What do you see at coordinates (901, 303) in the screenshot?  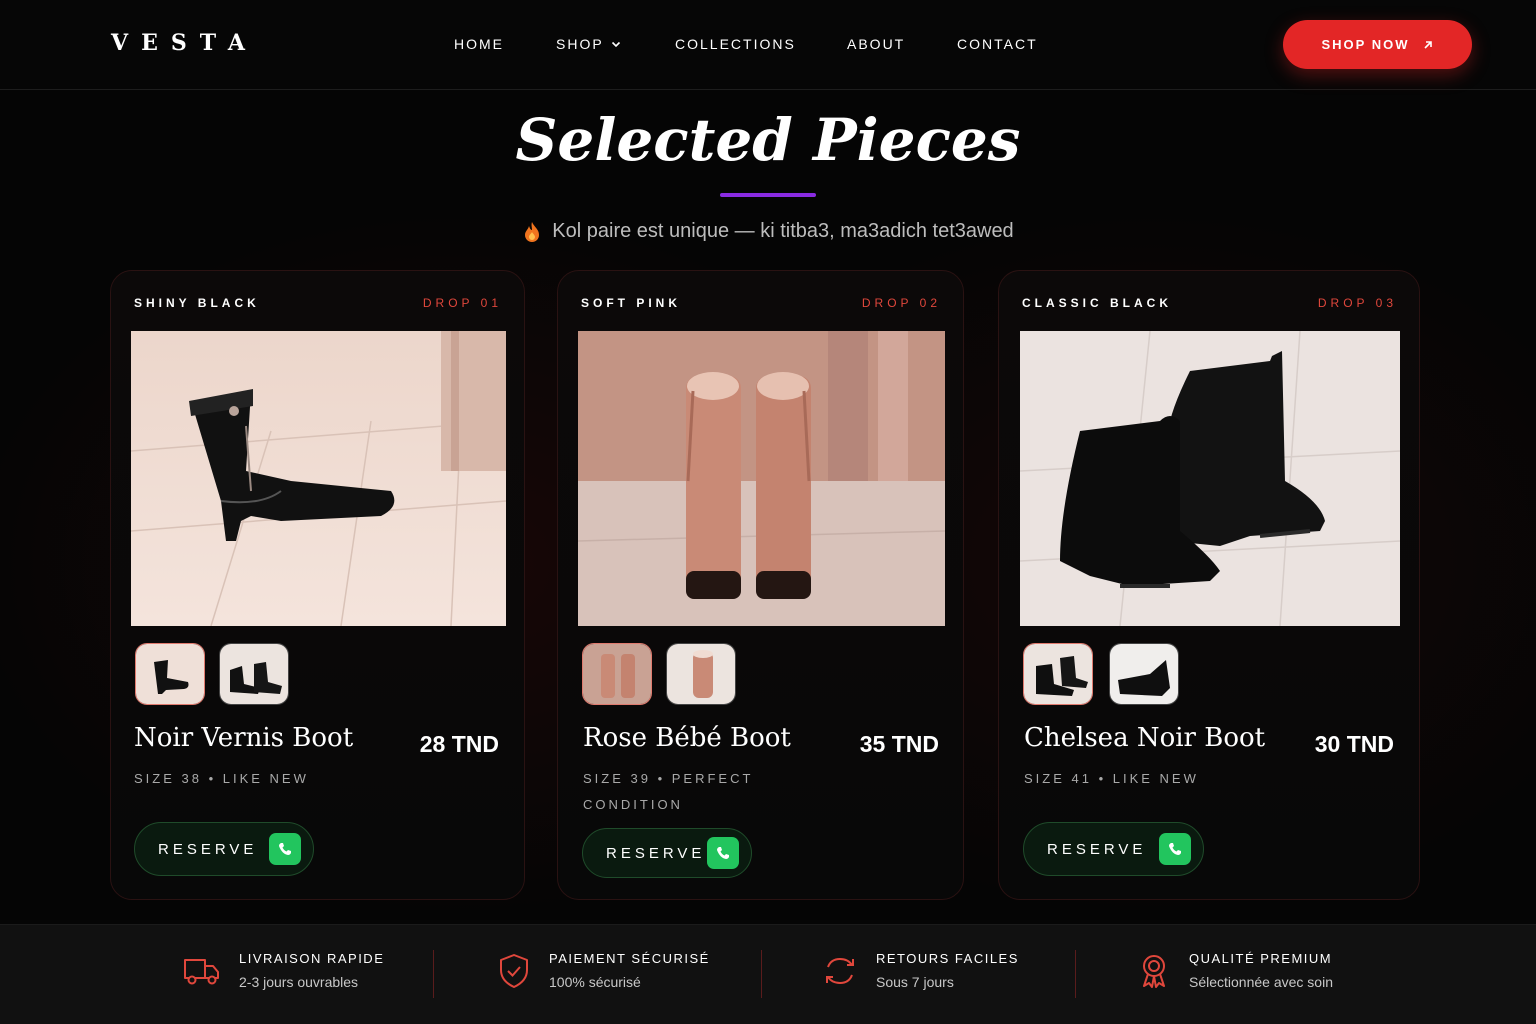 I see `drop-badge: DROP 02` at bounding box center [901, 303].